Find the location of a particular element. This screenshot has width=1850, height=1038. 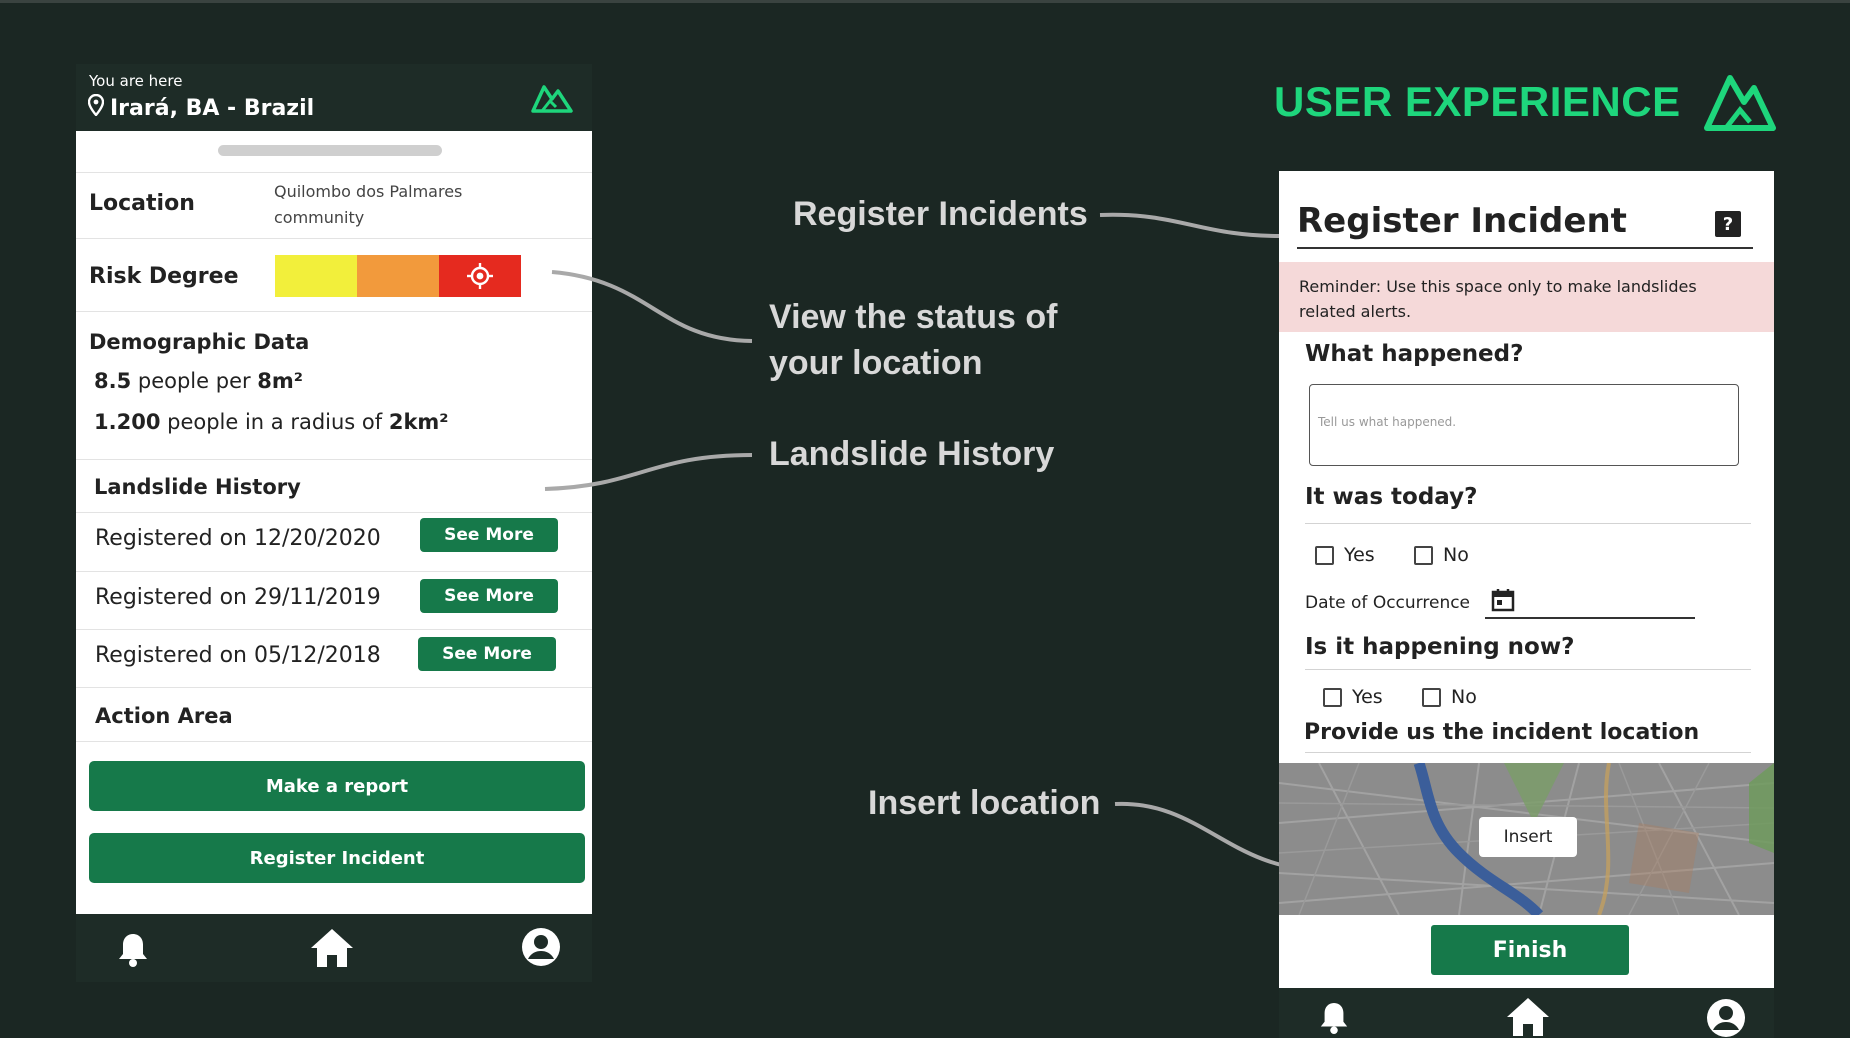

location-label: Location is located at coordinates (142, 203).